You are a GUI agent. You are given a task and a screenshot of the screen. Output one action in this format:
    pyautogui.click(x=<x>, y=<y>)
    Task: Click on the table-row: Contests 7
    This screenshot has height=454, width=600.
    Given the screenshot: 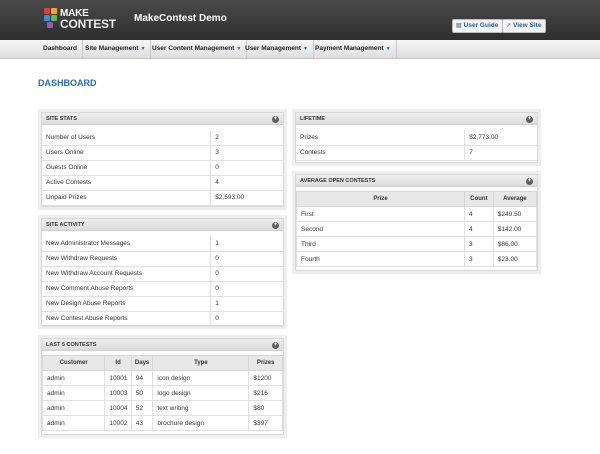 What is the action you would take?
    pyautogui.click(x=416, y=153)
    